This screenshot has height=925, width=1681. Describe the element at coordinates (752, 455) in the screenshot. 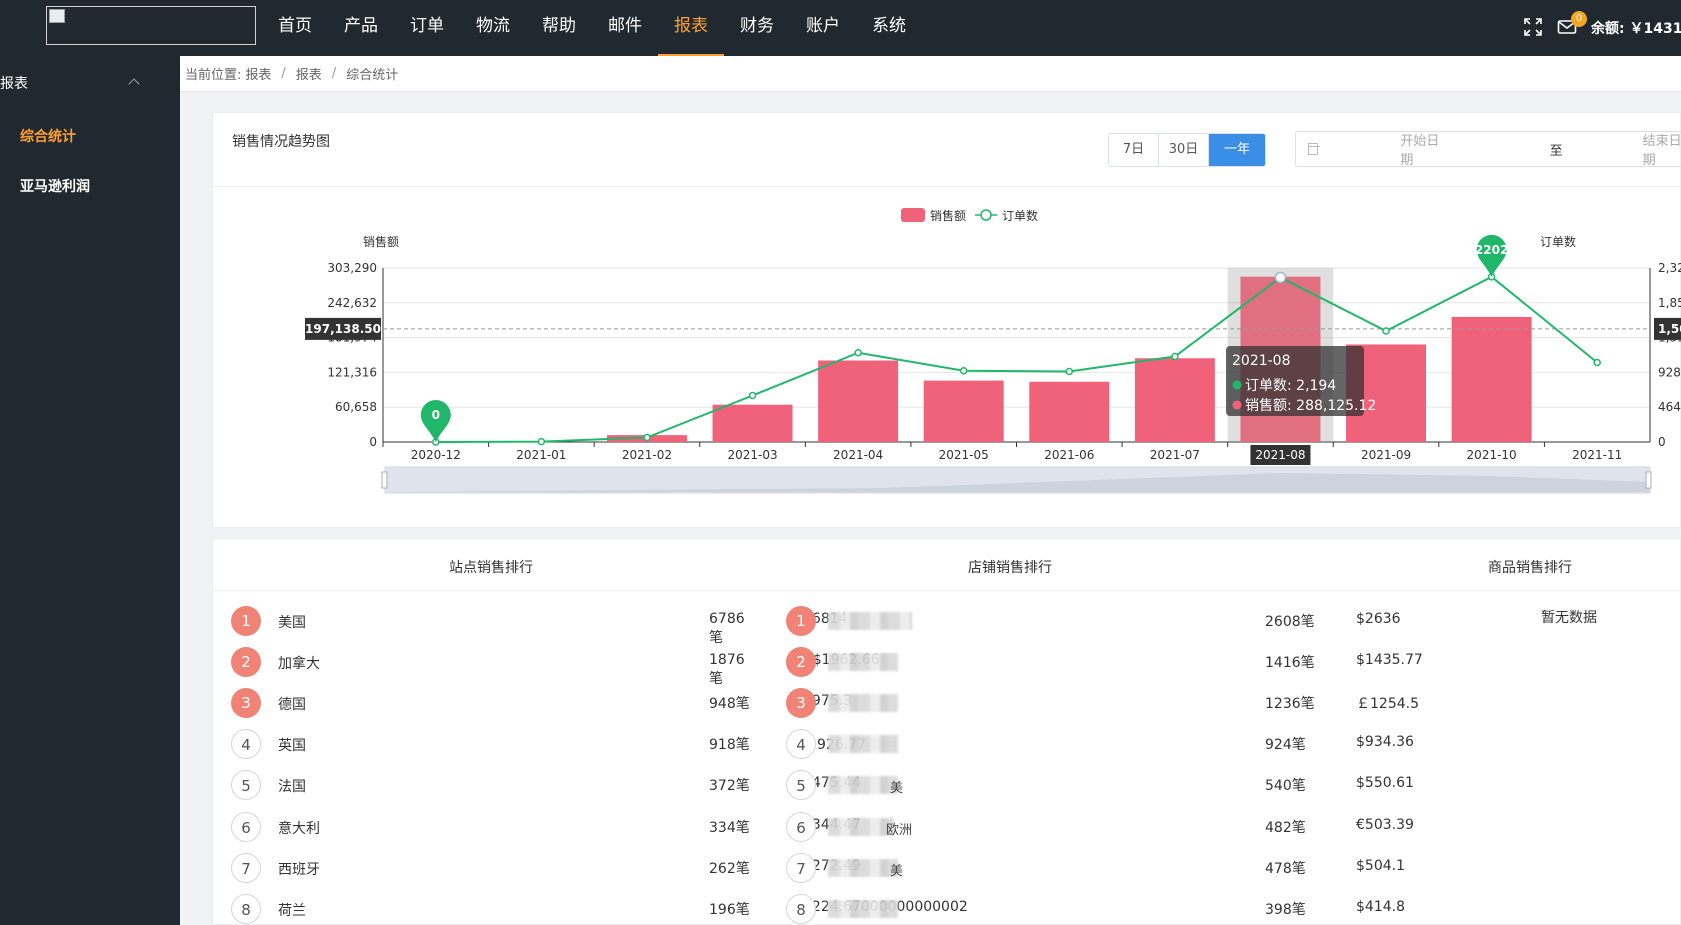

I see `x-tick-label: 2021-03` at that location.